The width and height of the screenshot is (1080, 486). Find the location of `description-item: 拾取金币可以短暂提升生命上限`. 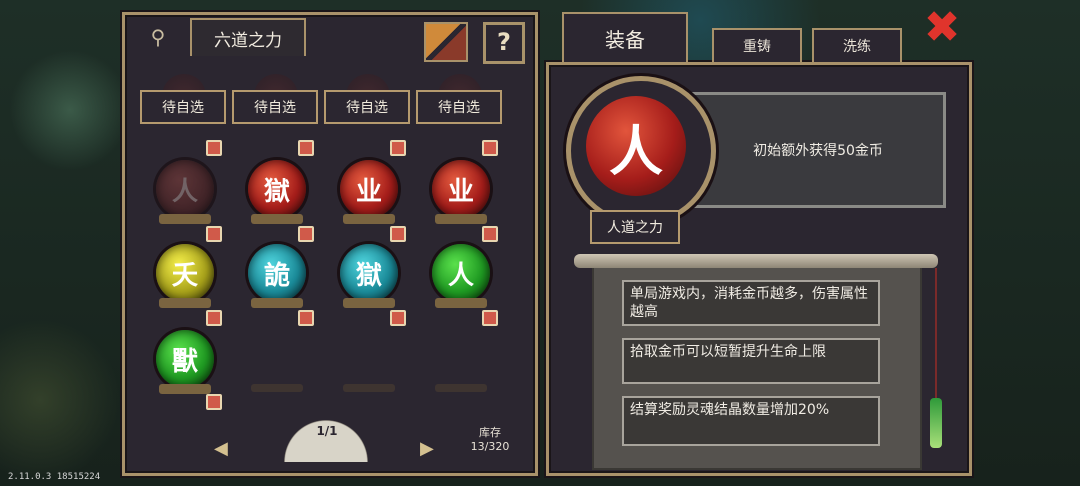

description-item: 拾取金币可以短暂提升生命上限 is located at coordinates (751, 361).